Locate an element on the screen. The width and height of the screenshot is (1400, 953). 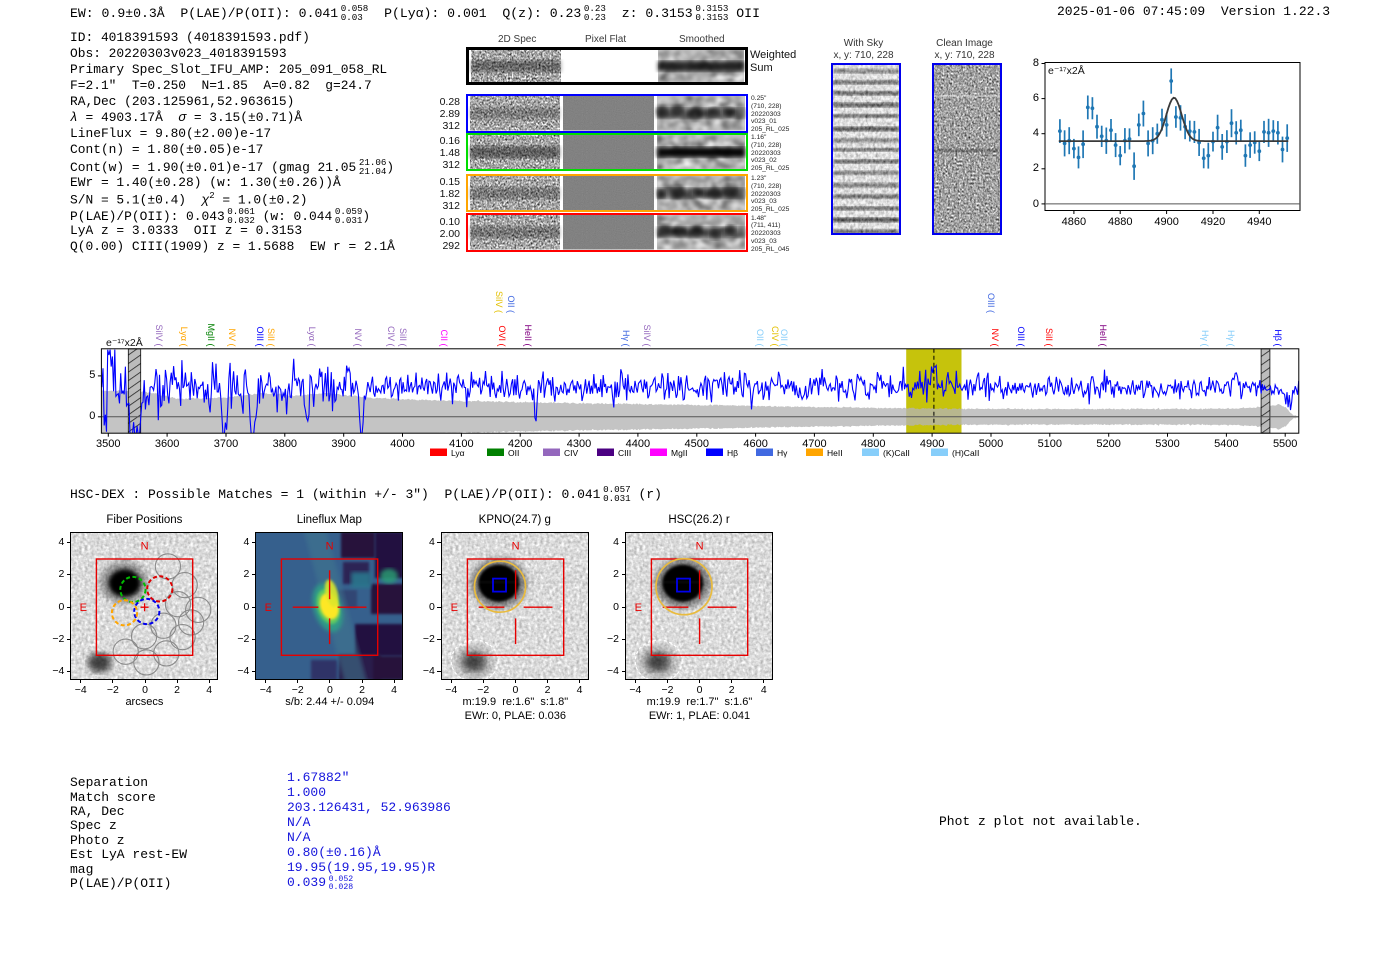
svg-text: MgII is located at coordinates (679, 453).